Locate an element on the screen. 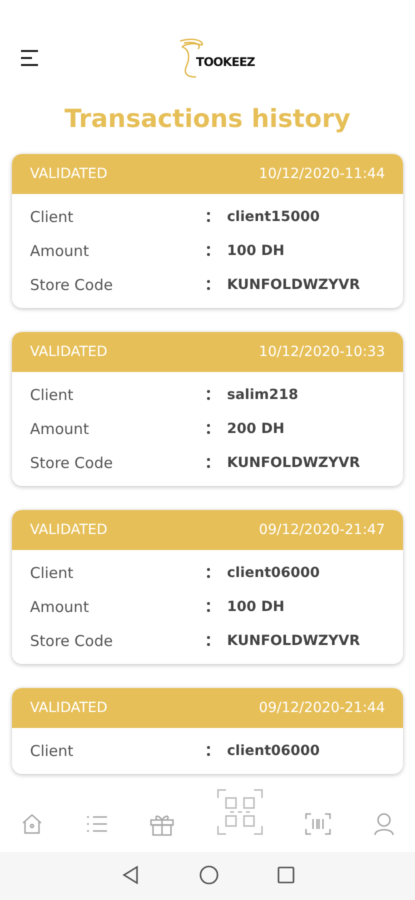 The image size is (415, 900). date-time: 10/12/2020-10:33 is located at coordinates (321, 352).